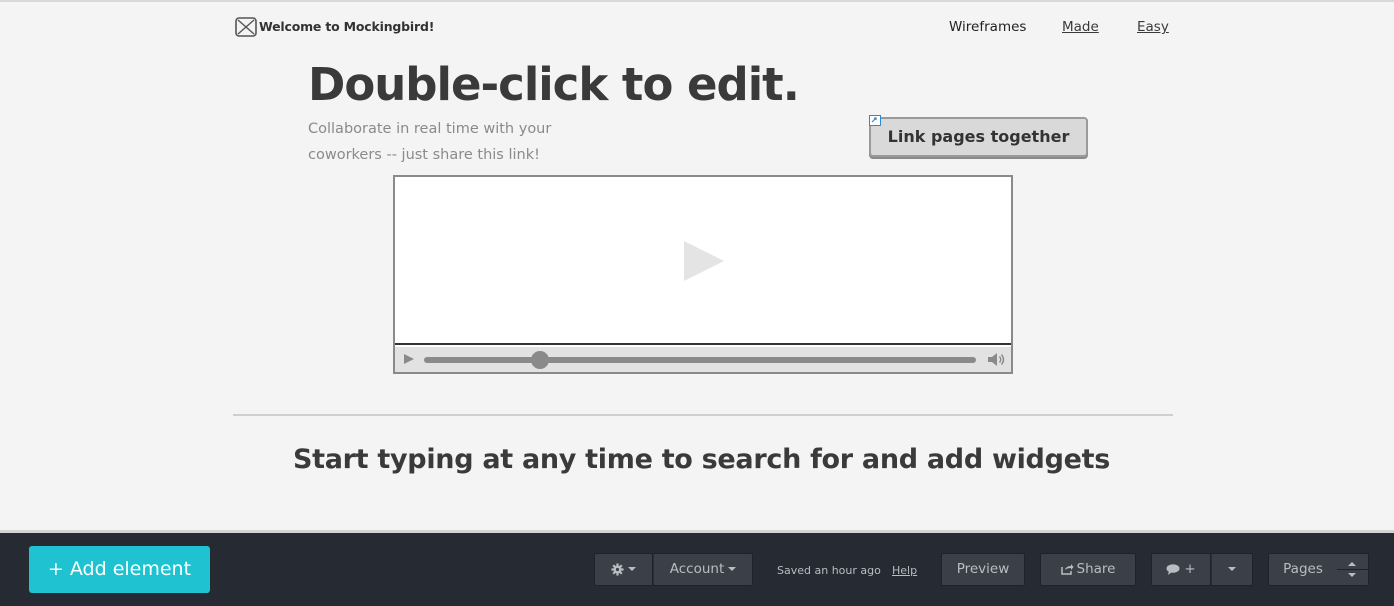 The width and height of the screenshot is (1394, 606). Describe the element at coordinates (978, 137) in the screenshot. I see `link-pages-button: Link pages together` at that location.